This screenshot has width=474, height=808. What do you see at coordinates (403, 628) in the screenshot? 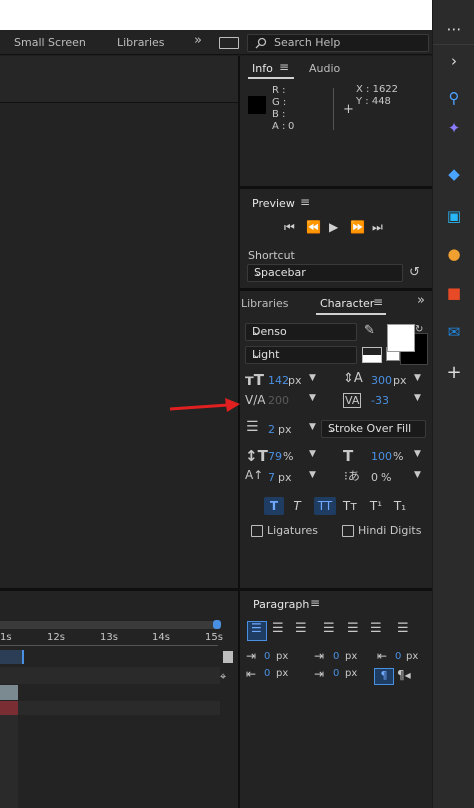
I see `justify-all-icon: ☰` at bounding box center [403, 628].